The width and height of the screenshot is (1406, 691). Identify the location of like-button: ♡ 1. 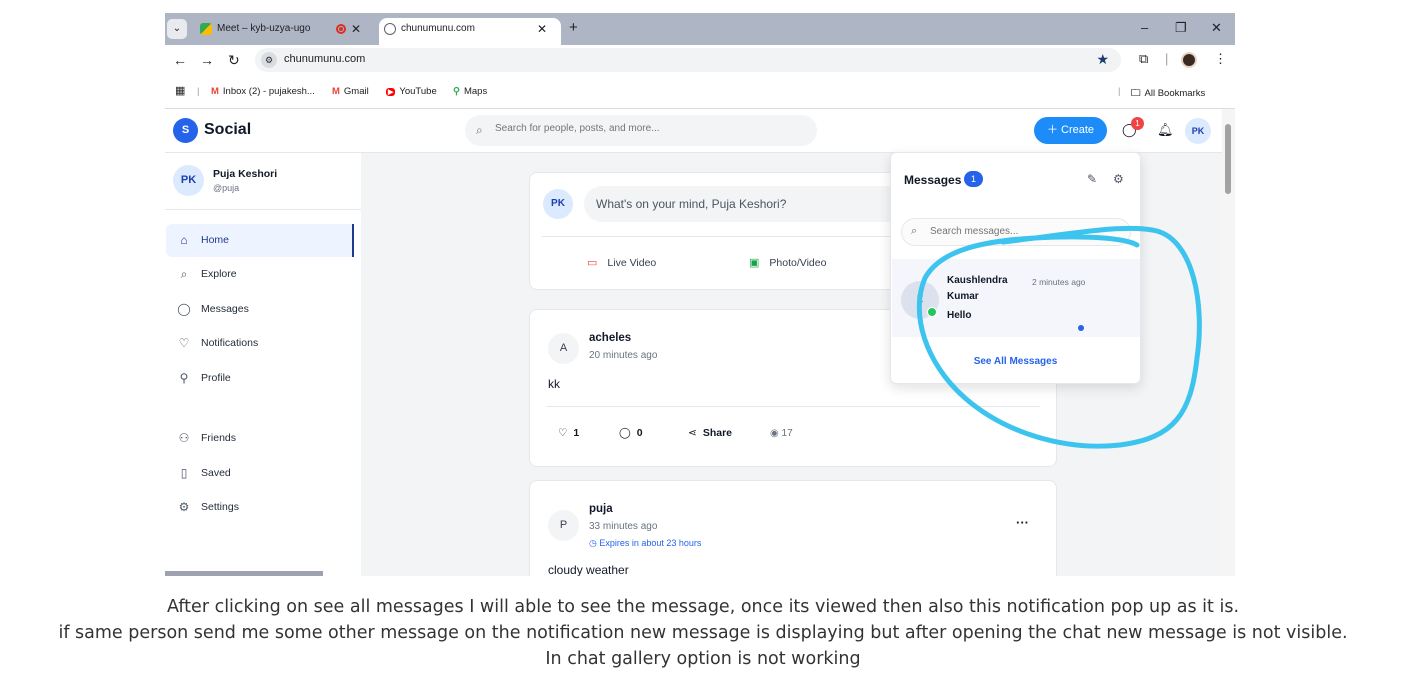
(568, 433).